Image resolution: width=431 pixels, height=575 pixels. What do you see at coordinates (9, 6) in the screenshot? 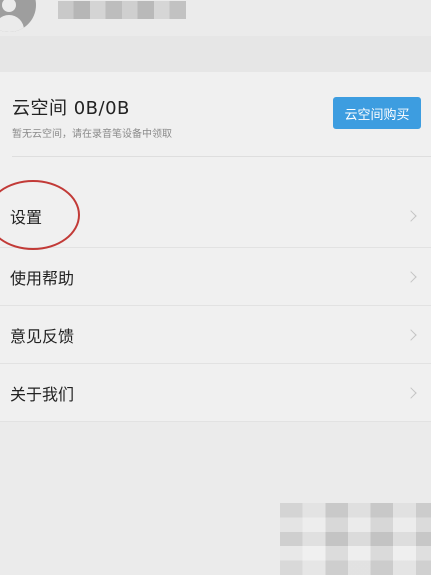
I see `avatar-head` at bounding box center [9, 6].